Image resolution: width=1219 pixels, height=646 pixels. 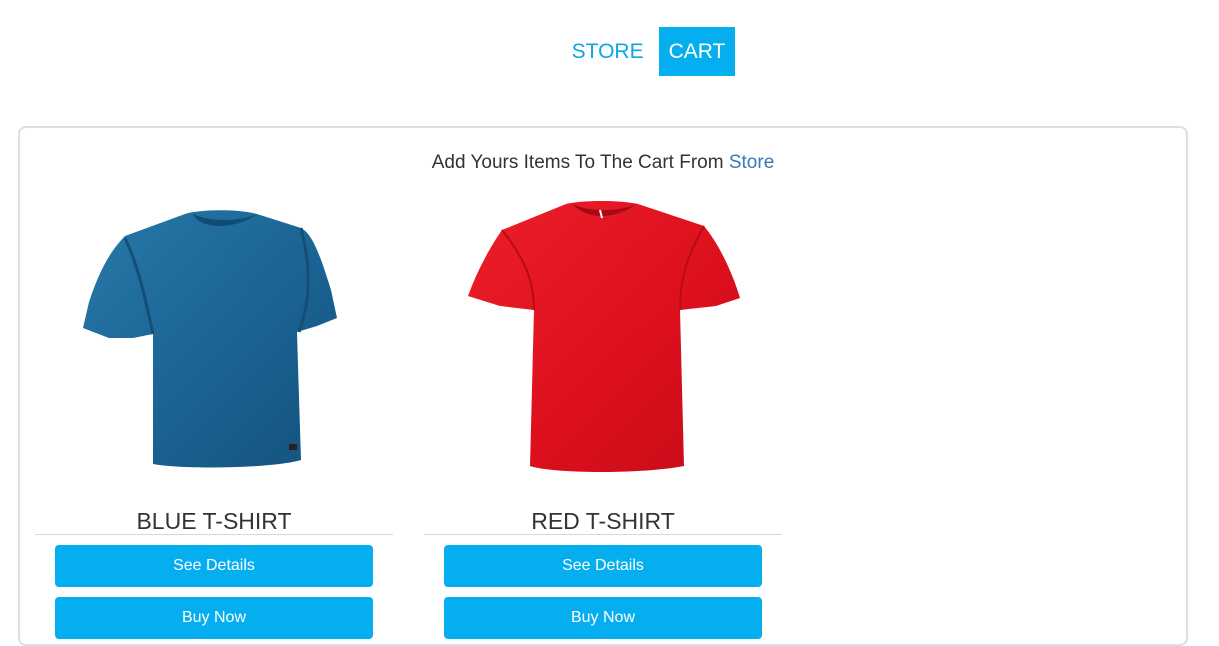 What do you see at coordinates (580, 162) in the screenshot?
I see `message-text: Add Yours Items To The Cart From` at bounding box center [580, 162].